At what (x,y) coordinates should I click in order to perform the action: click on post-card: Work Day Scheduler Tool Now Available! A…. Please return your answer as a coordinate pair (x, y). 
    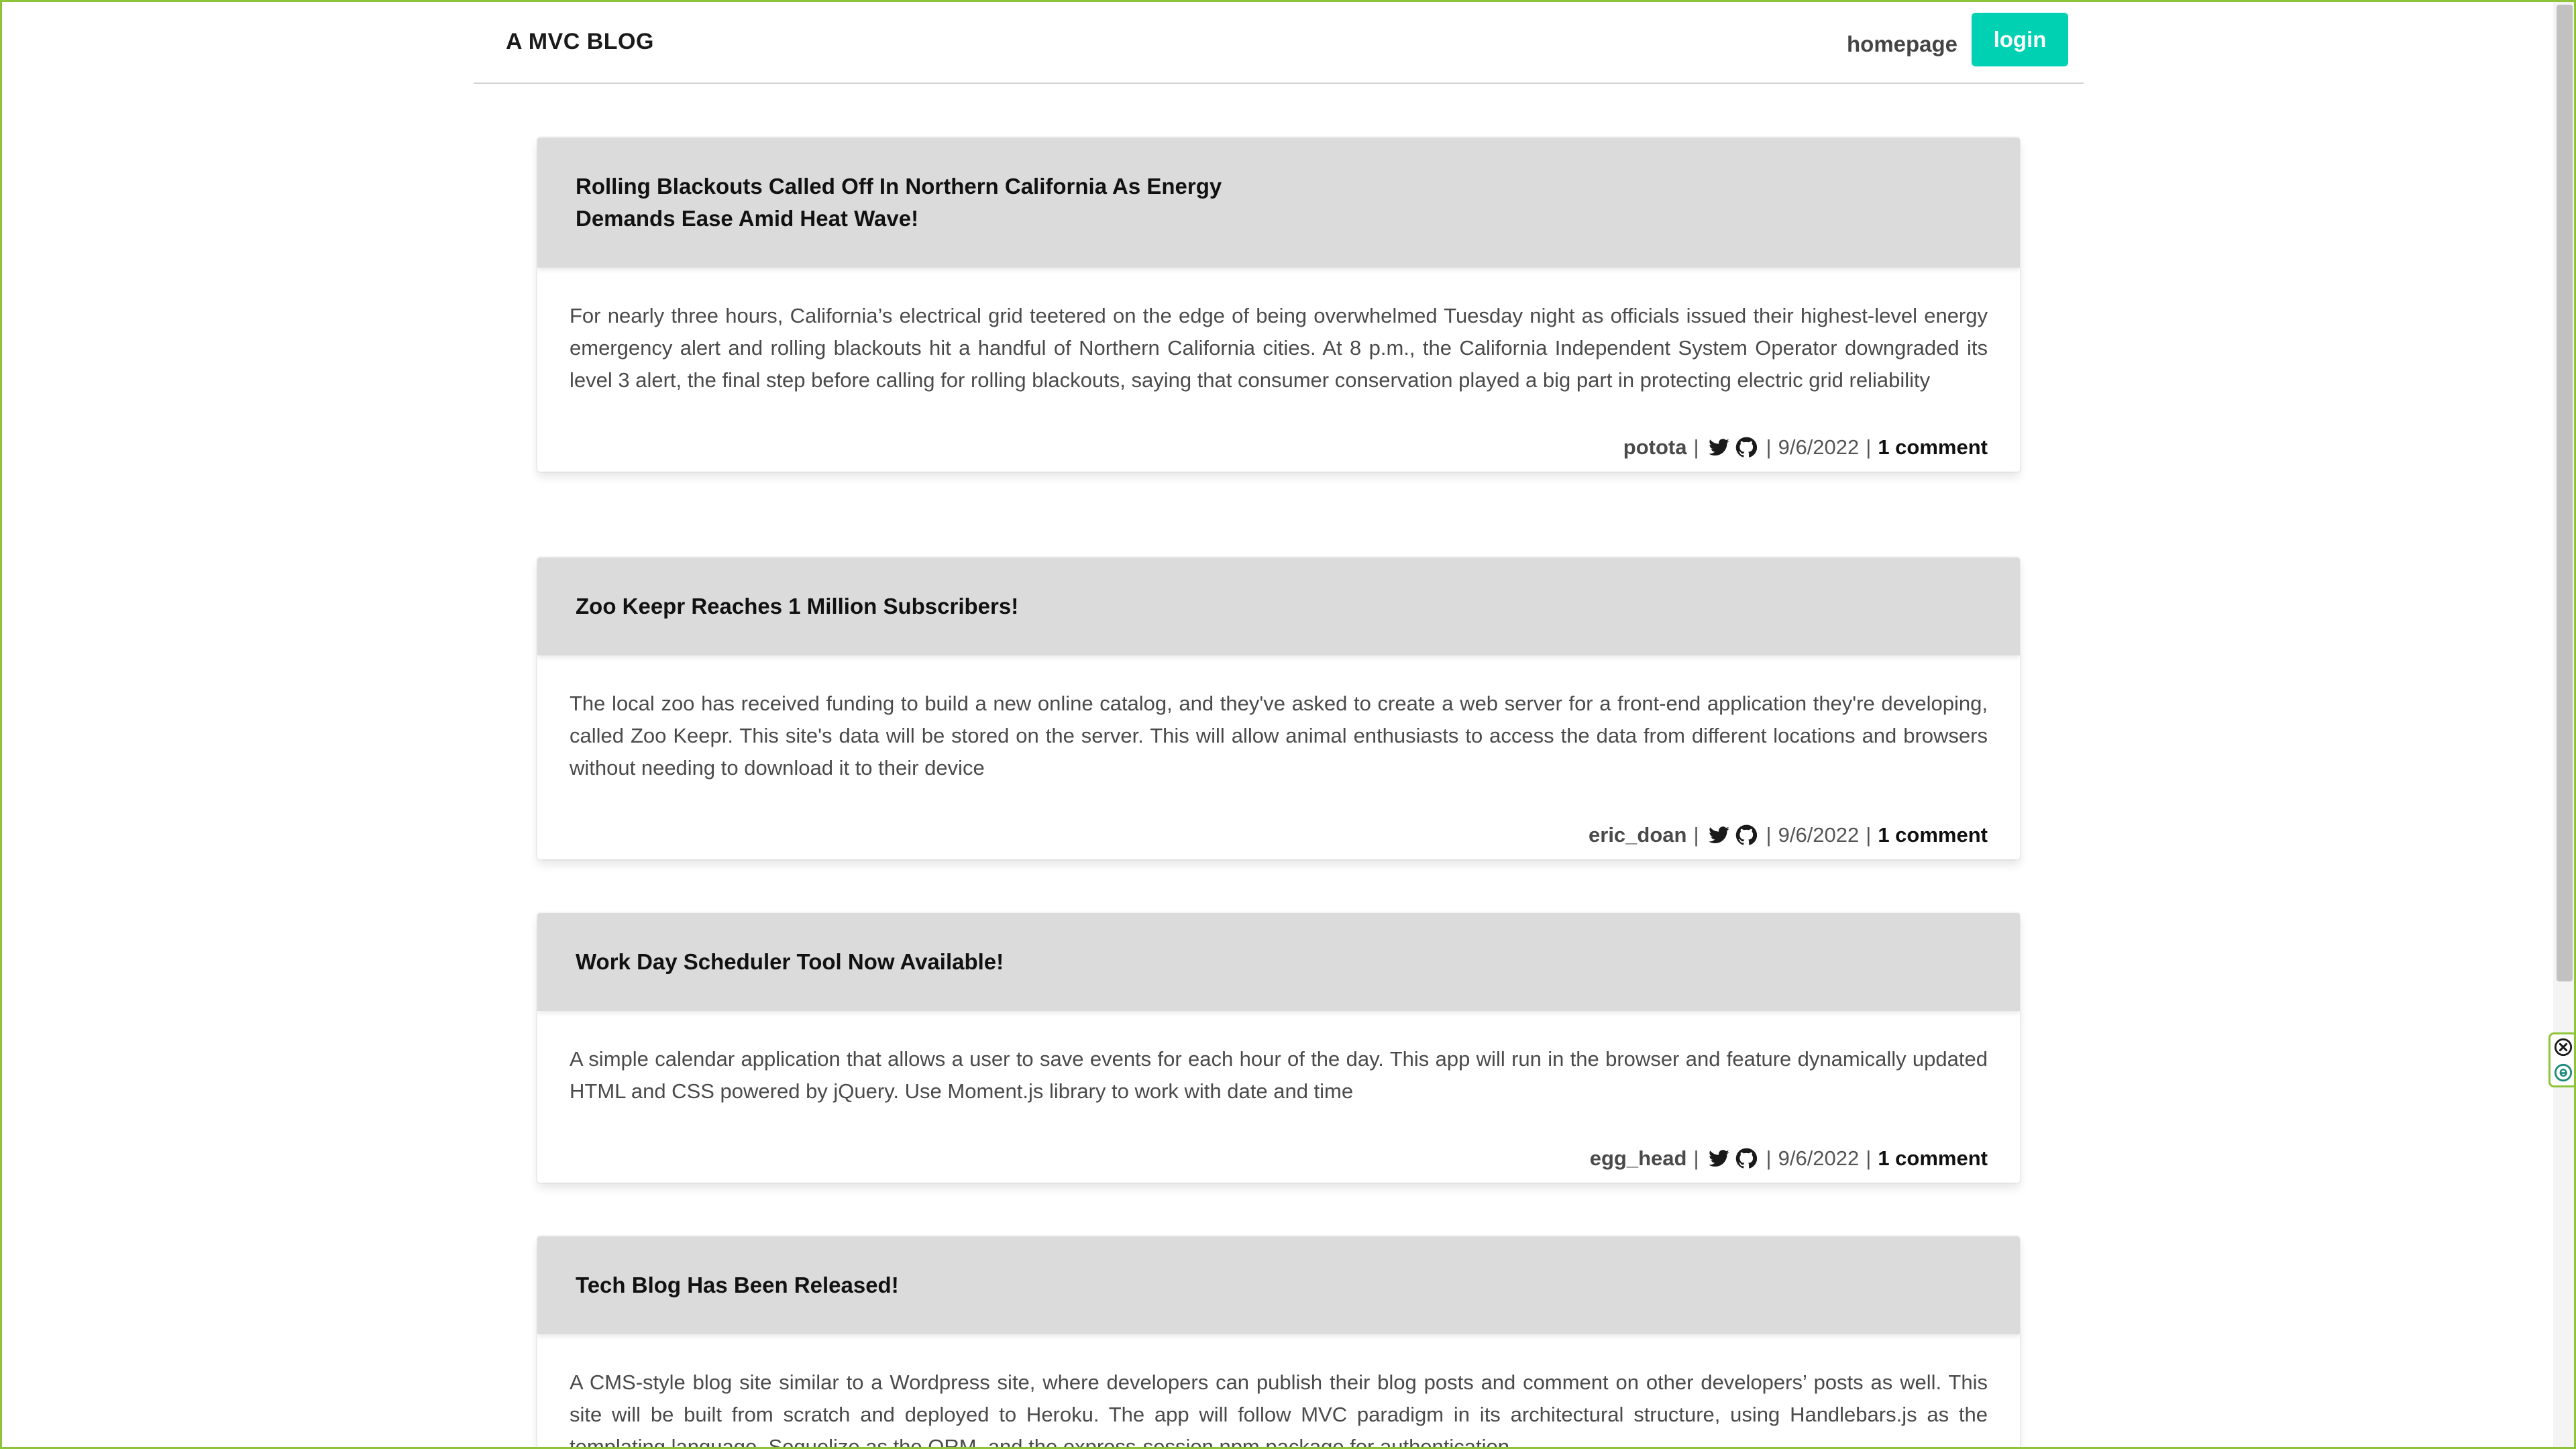
    Looking at the image, I should click on (1278, 1048).